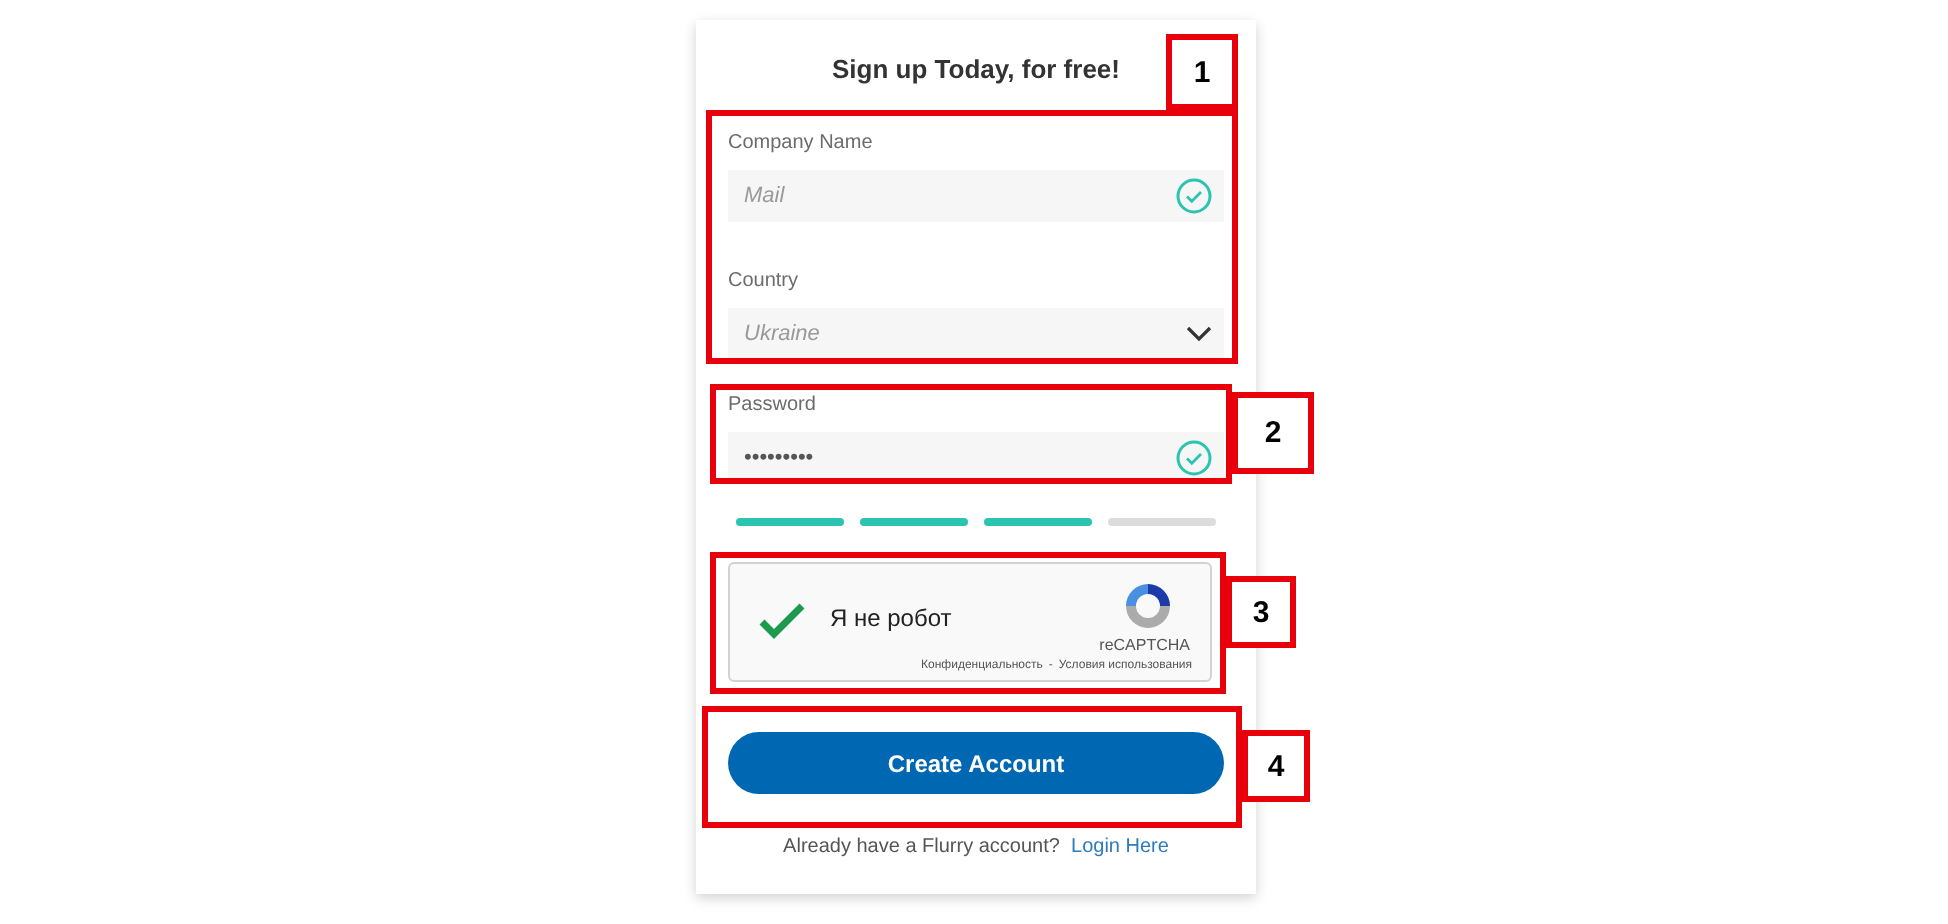 Image resolution: width=1948 pixels, height=924 pixels. Describe the element at coordinates (1199, 334) in the screenshot. I see `chevron-down-icon` at that location.